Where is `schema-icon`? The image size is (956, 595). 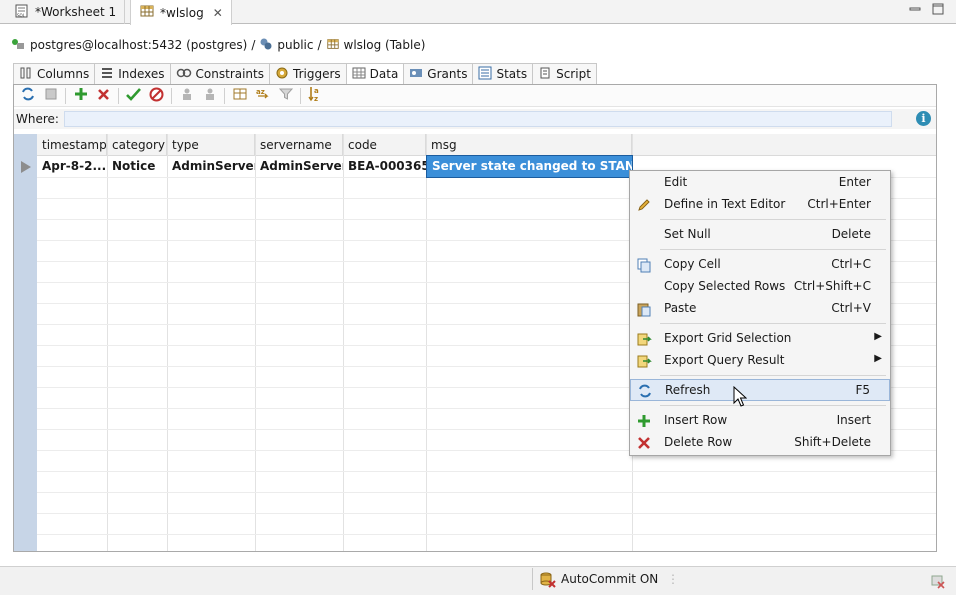
schema-icon is located at coordinates (266, 45).